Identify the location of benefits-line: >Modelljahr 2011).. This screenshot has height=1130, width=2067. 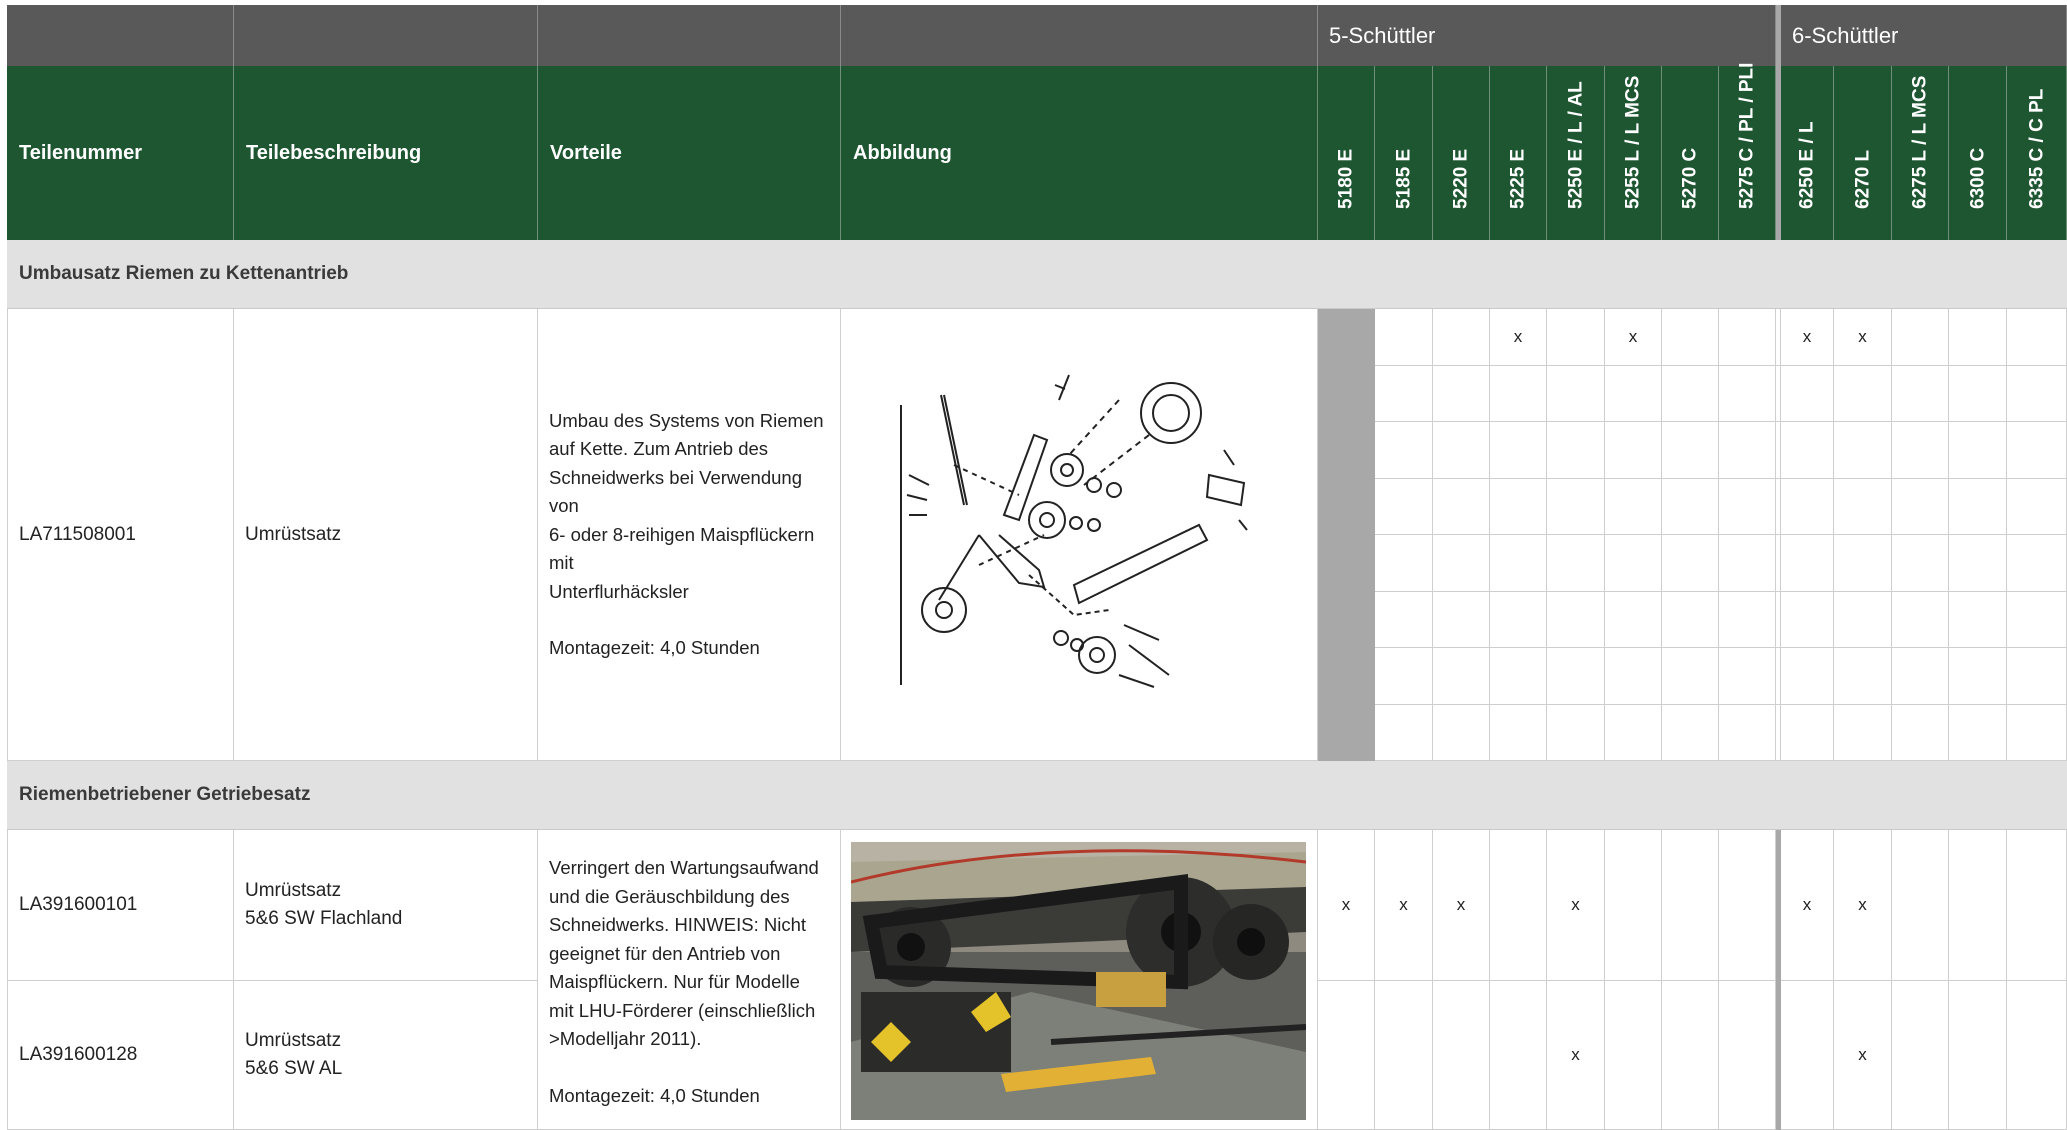
(625, 1038).